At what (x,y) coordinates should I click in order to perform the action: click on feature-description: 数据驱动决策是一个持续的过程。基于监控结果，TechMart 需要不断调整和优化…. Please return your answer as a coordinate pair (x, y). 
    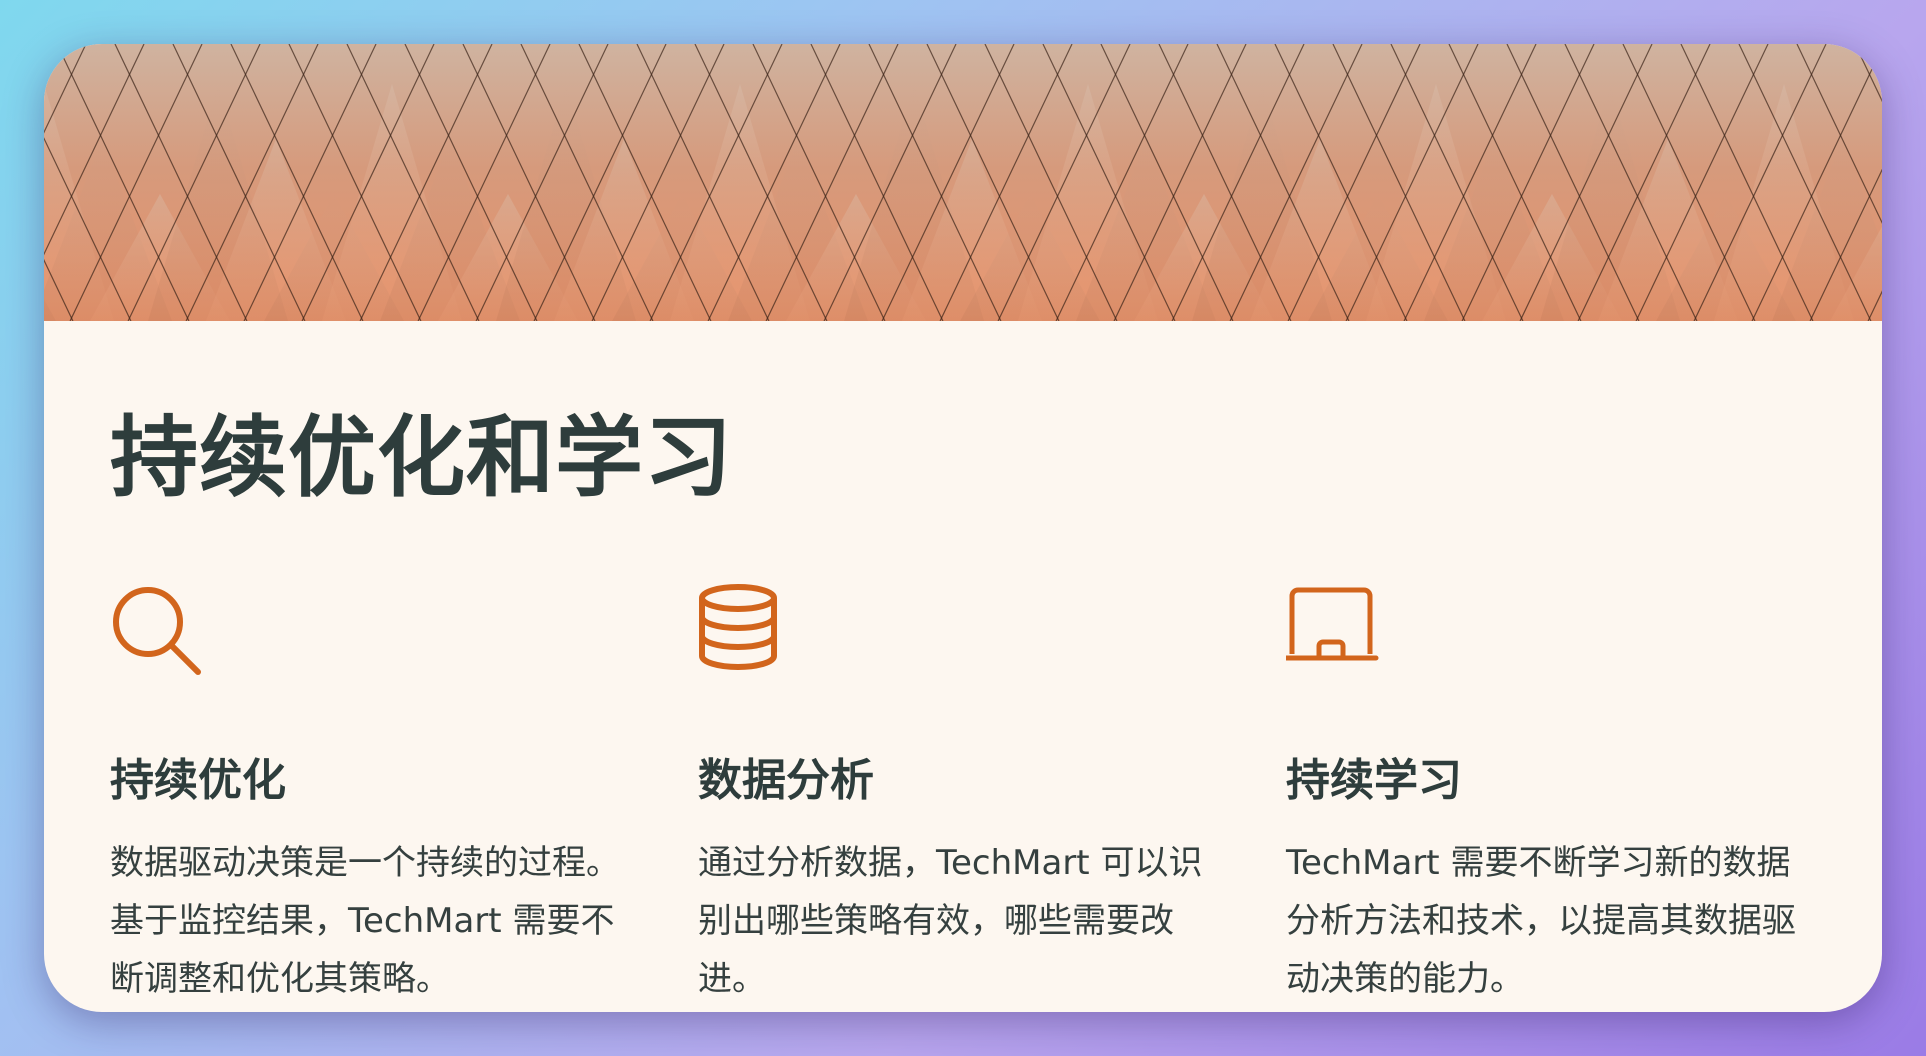
    Looking at the image, I should click on (365, 921).